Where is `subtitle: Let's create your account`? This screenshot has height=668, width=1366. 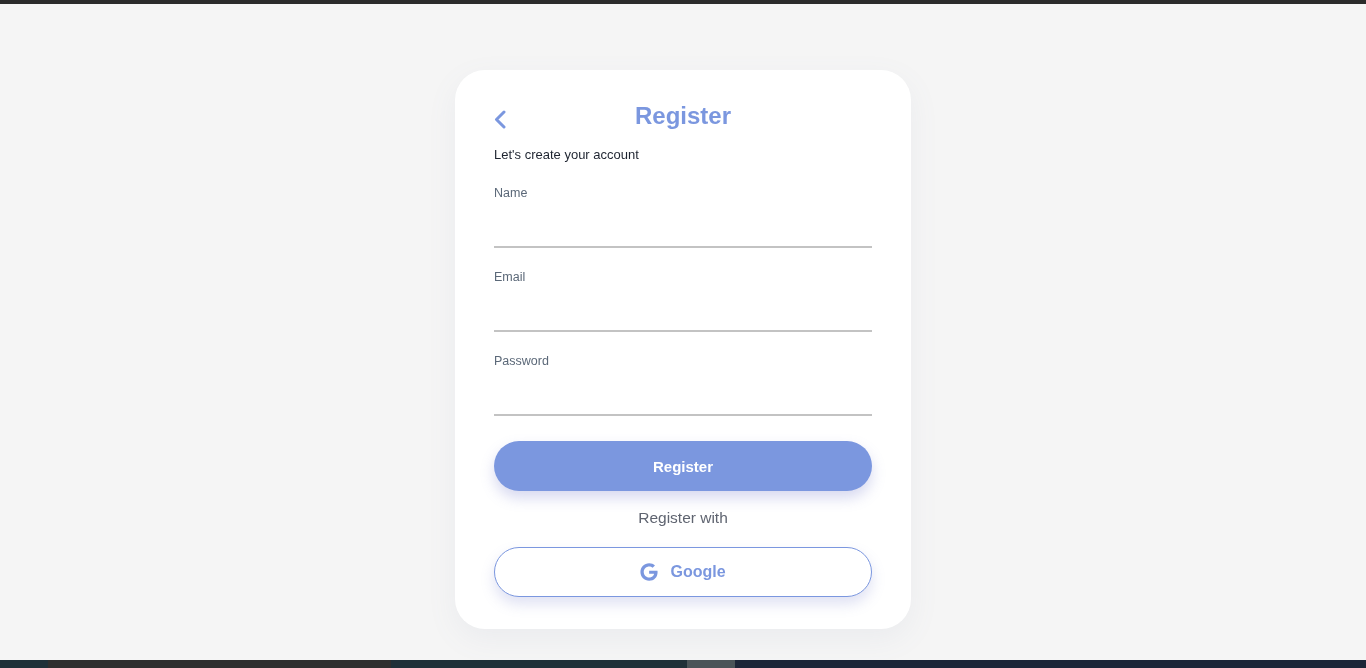
subtitle: Let's create your account is located at coordinates (567, 155).